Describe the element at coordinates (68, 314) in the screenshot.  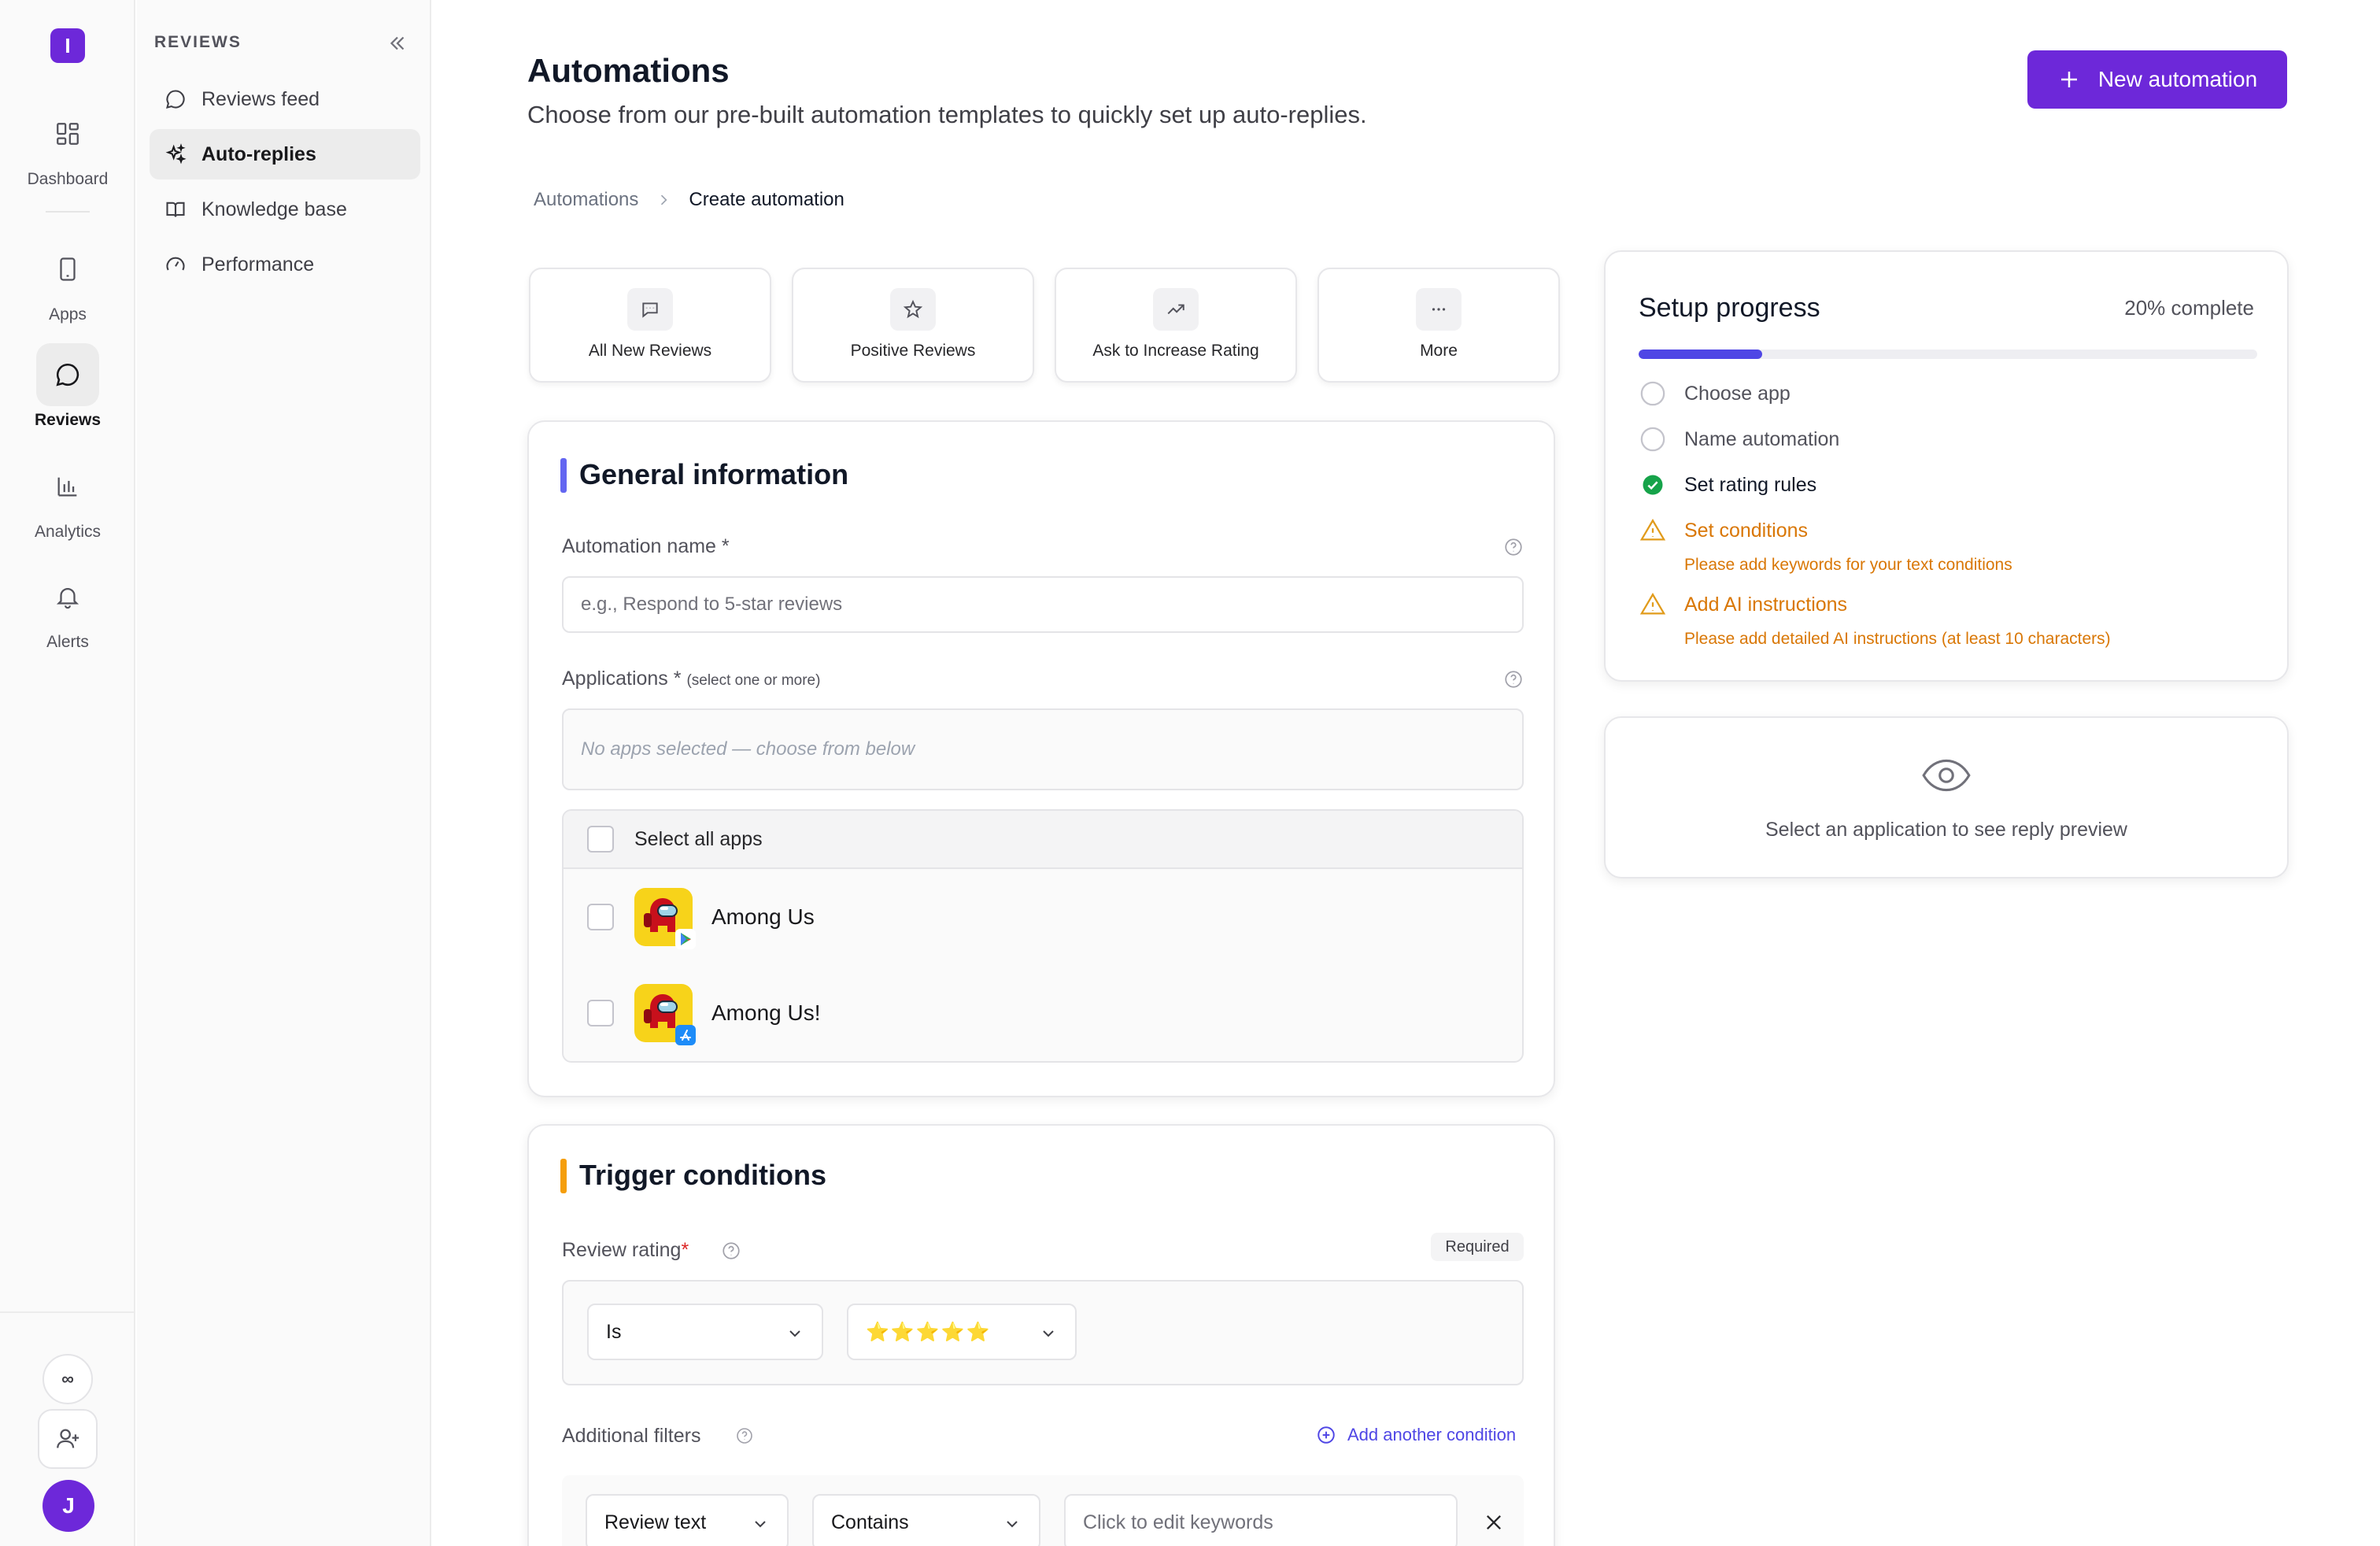
I see `rail-label: Apps` at that location.